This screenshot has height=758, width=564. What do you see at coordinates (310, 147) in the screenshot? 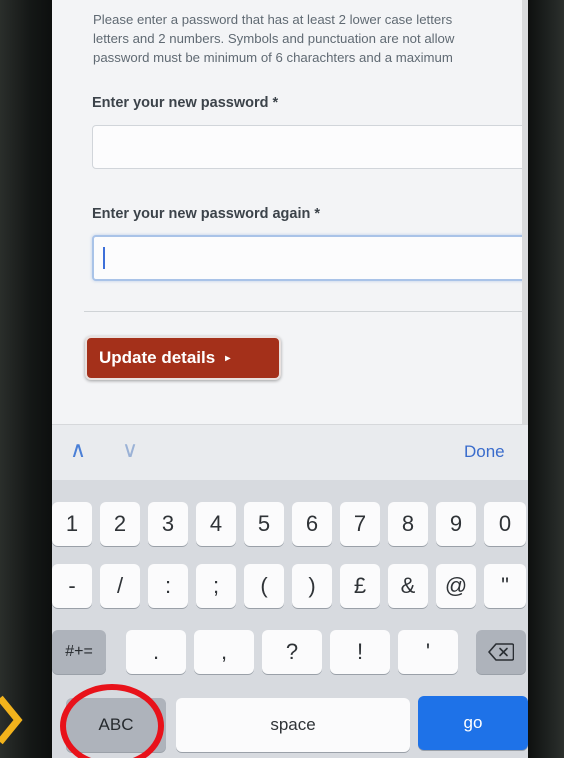
I see `new-password-field` at bounding box center [310, 147].